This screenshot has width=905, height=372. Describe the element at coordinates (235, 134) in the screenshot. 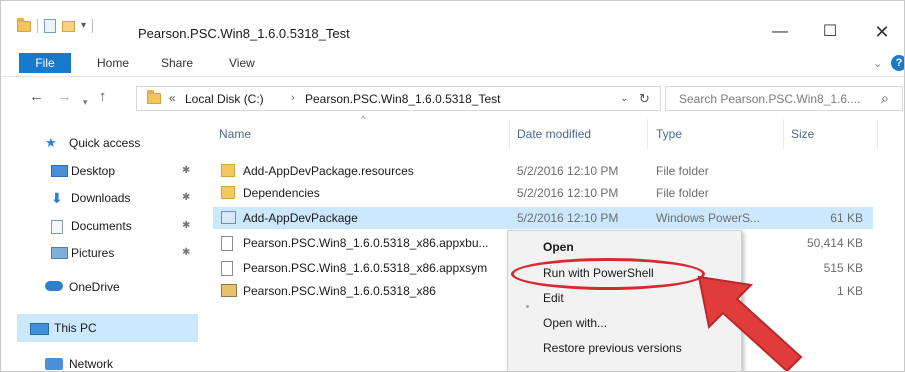

I see `column-header-name: Name` at that location.